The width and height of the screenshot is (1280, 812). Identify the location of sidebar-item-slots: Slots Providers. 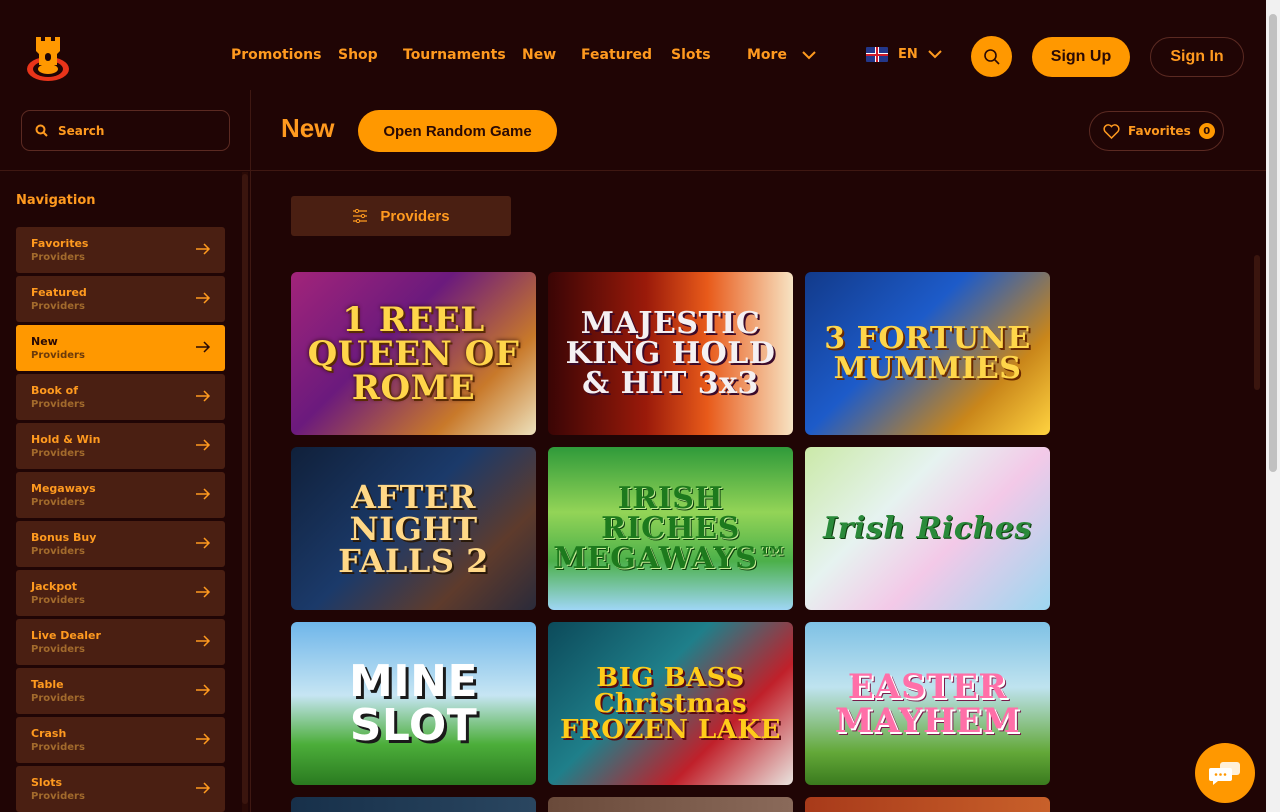
(120, 789).